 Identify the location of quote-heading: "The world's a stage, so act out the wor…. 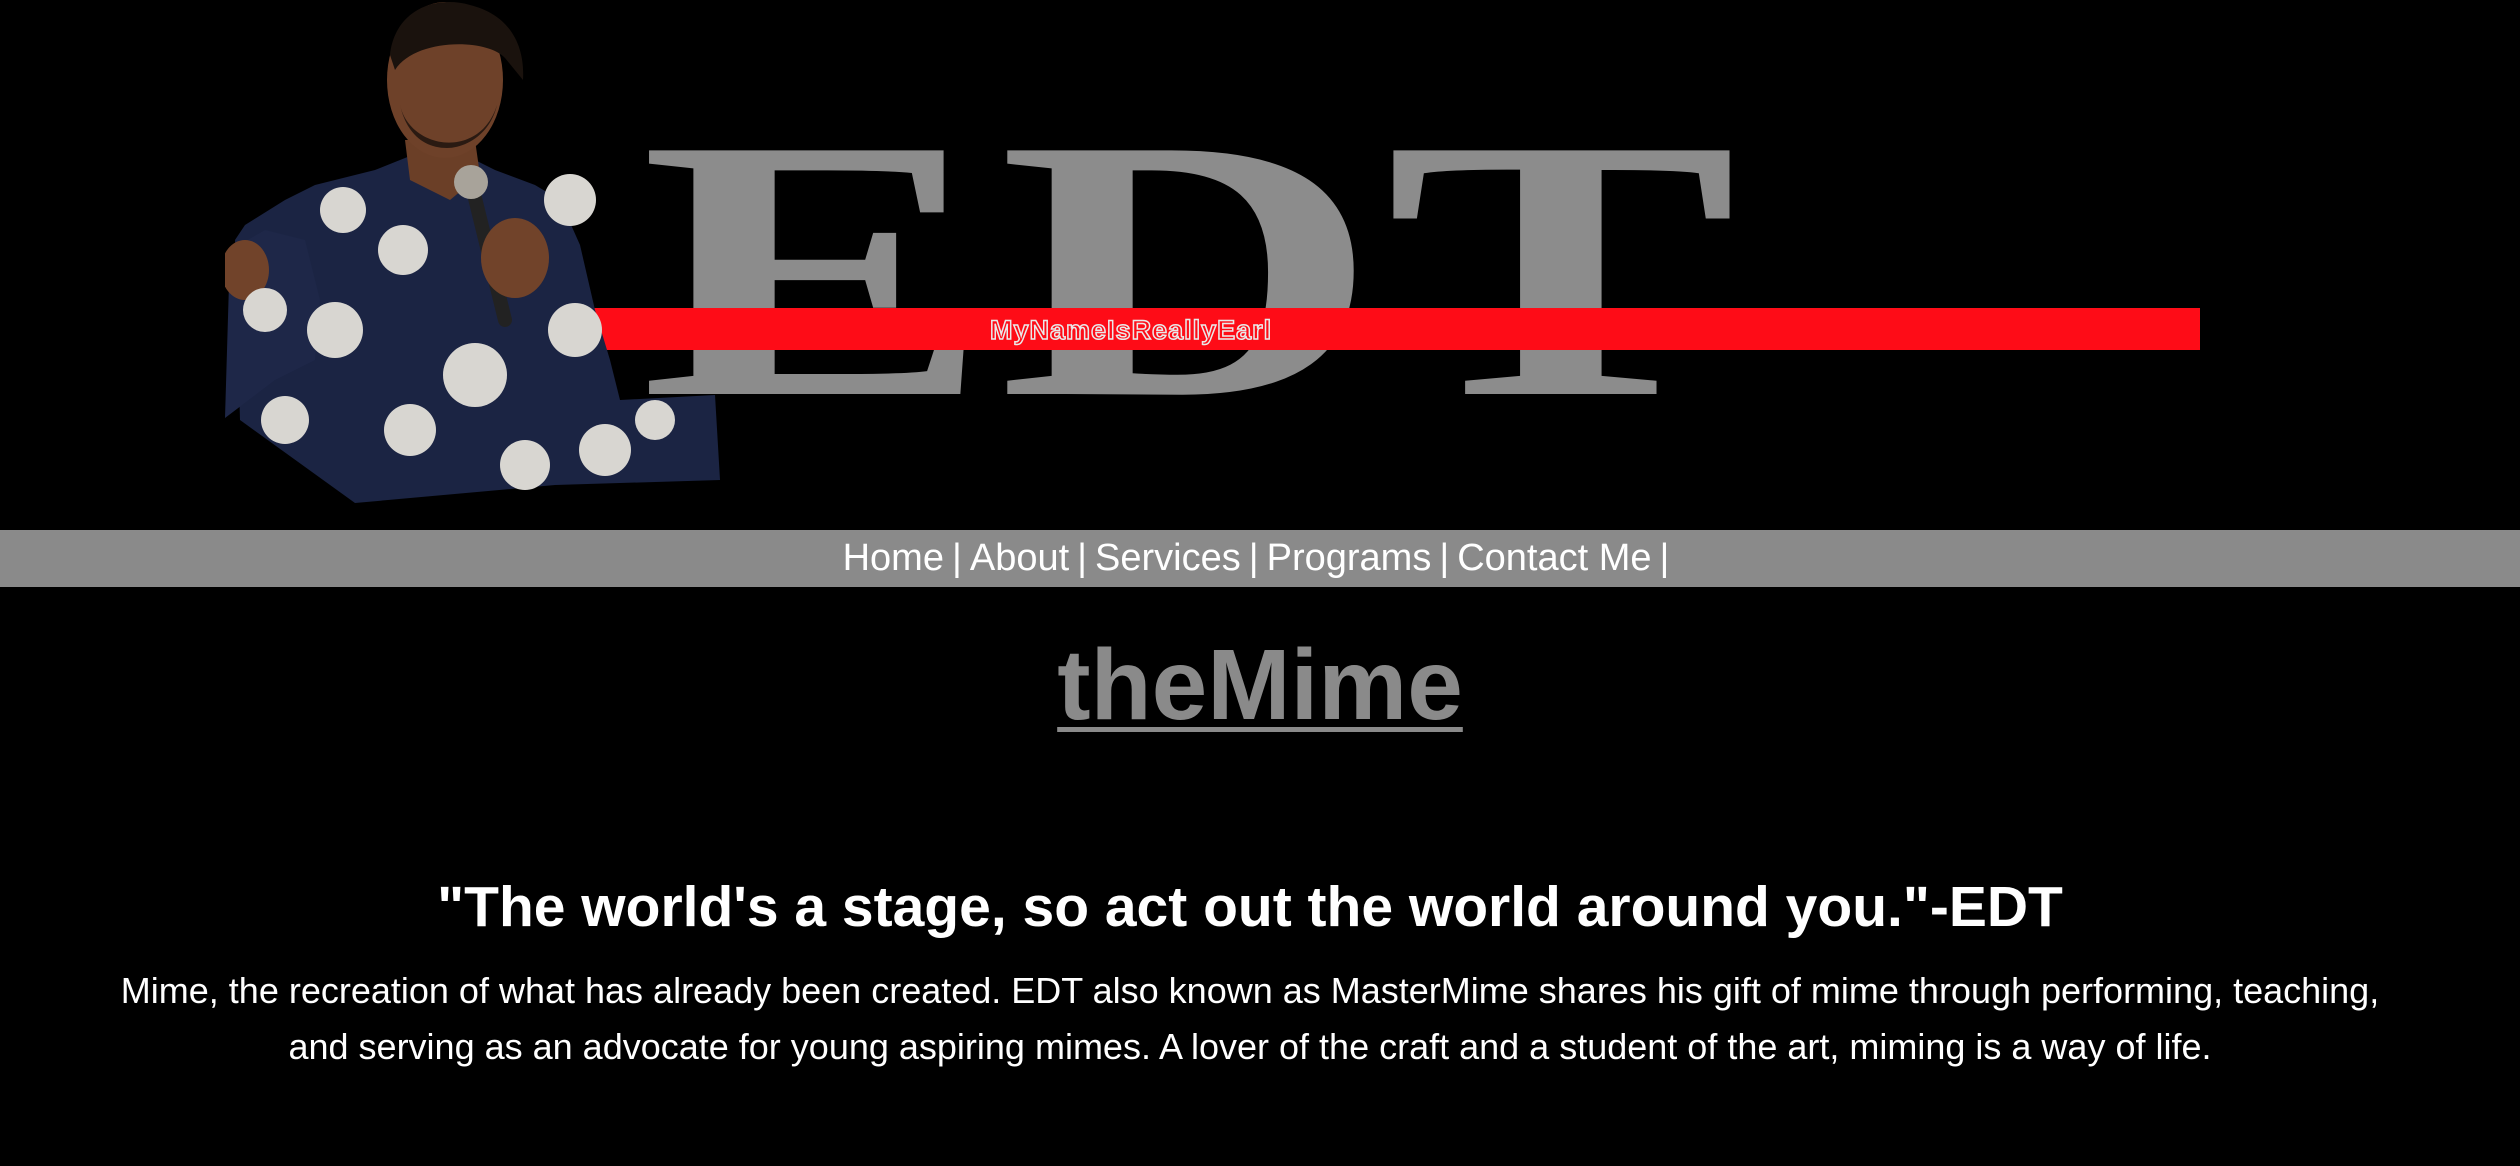
(1250, 907).